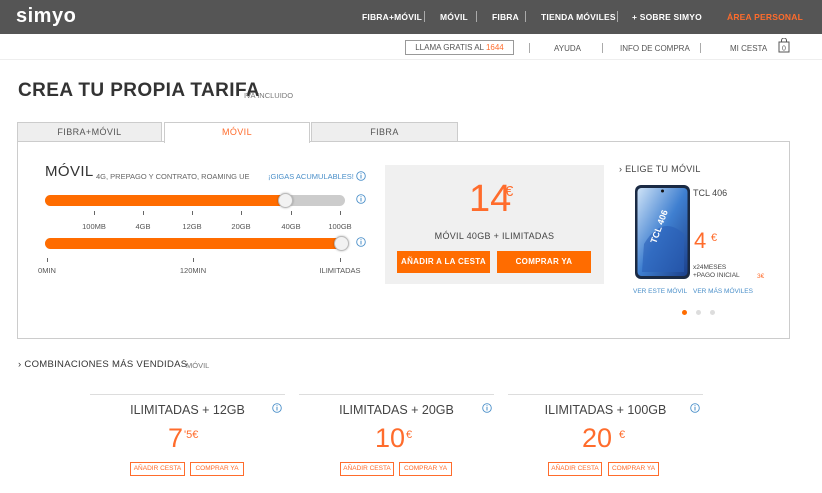 The image size is (822, 493). I want to click on combo-price-decimals: '5€, so click(191, 435).